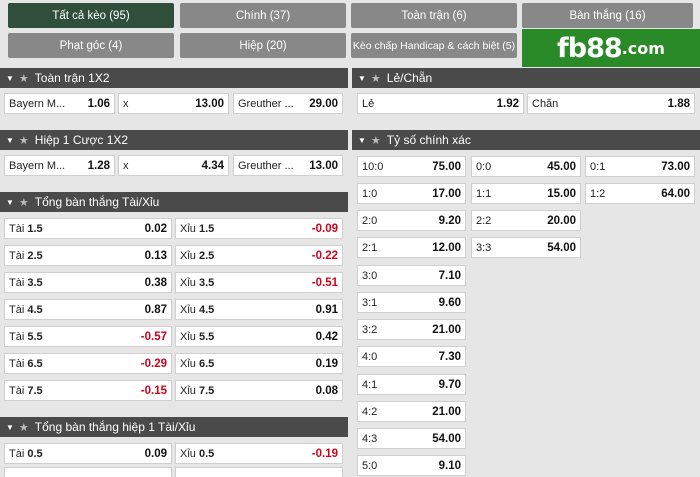 Image resolution: width=700 pixels, height=477 pixels. Describe the element at coordinates (88, 472) in the screenshot. I see `over-cell` at that location.